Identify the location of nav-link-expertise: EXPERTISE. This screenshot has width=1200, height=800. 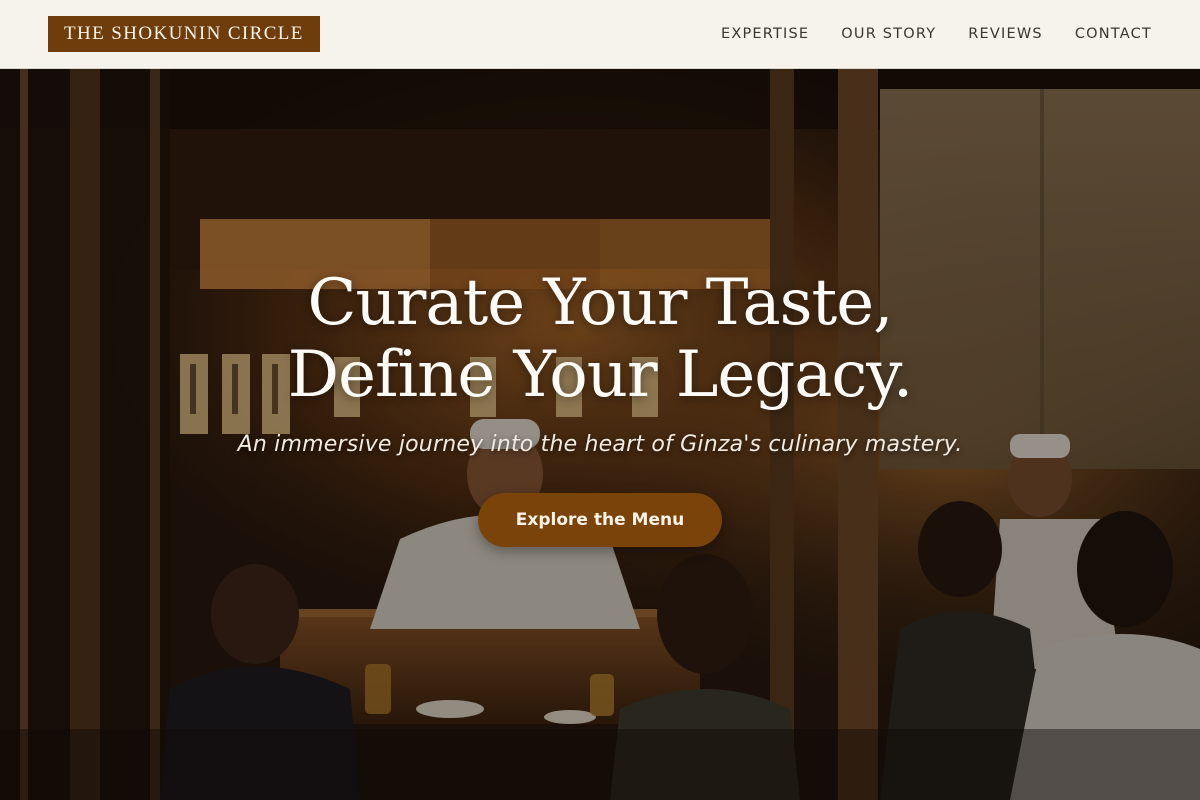
(765, 34).